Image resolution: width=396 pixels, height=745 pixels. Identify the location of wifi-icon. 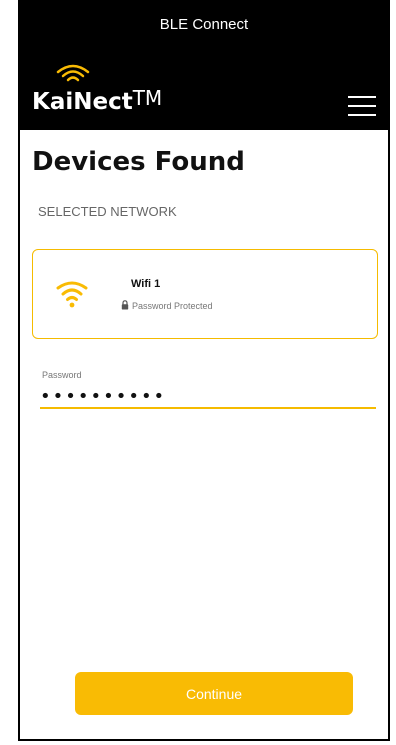
(72, 294).